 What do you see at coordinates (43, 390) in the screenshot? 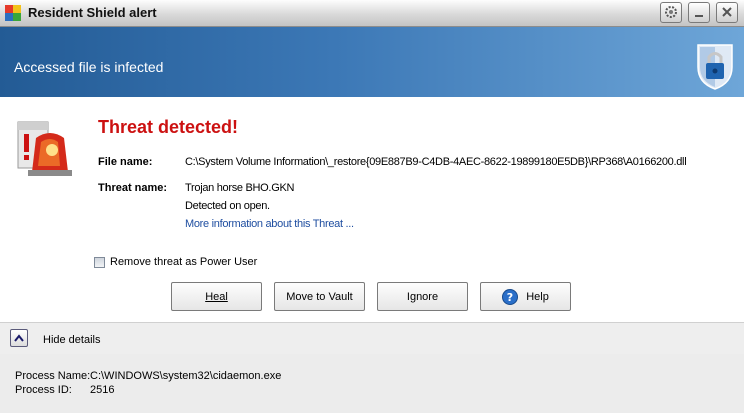
I see `process-id-label: Process ID:` at bounding box center [43, 390].